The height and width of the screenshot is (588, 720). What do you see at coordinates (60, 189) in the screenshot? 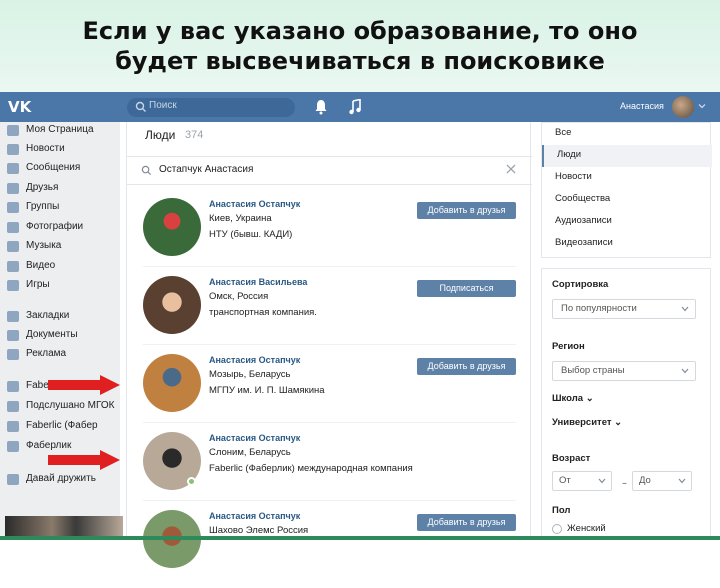
I see `sidebar-item: Друзья` at bounding box center [60, 189].